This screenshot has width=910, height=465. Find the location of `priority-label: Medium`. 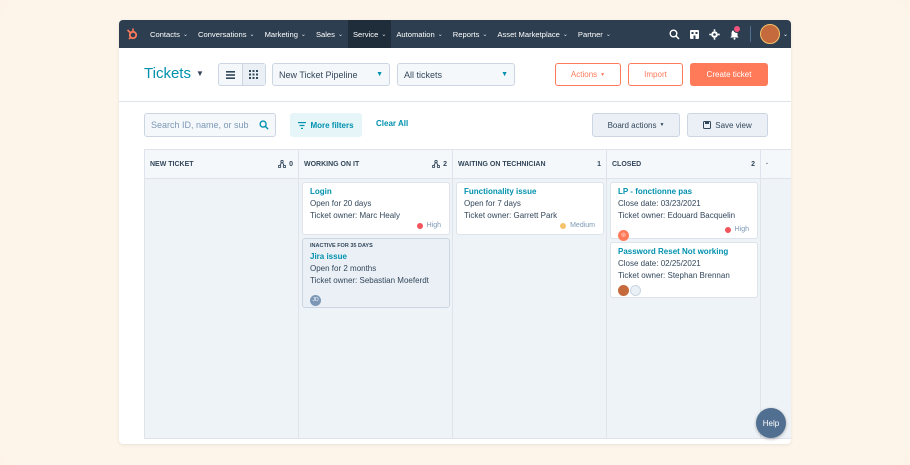

priority-label: Medium is located at coordinates (582, 225).